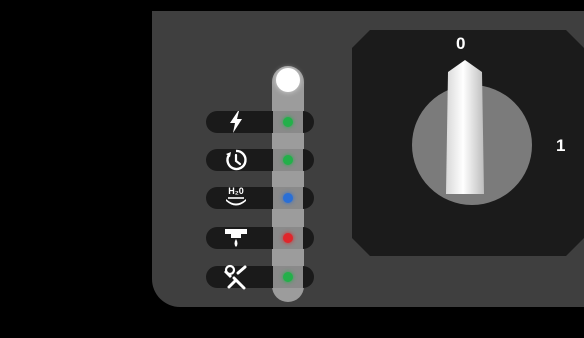 This screenshot has height=338, width=584. Describe the element at coordinates (236, 160) in the screenshot. I see `timer-icon` at that location.